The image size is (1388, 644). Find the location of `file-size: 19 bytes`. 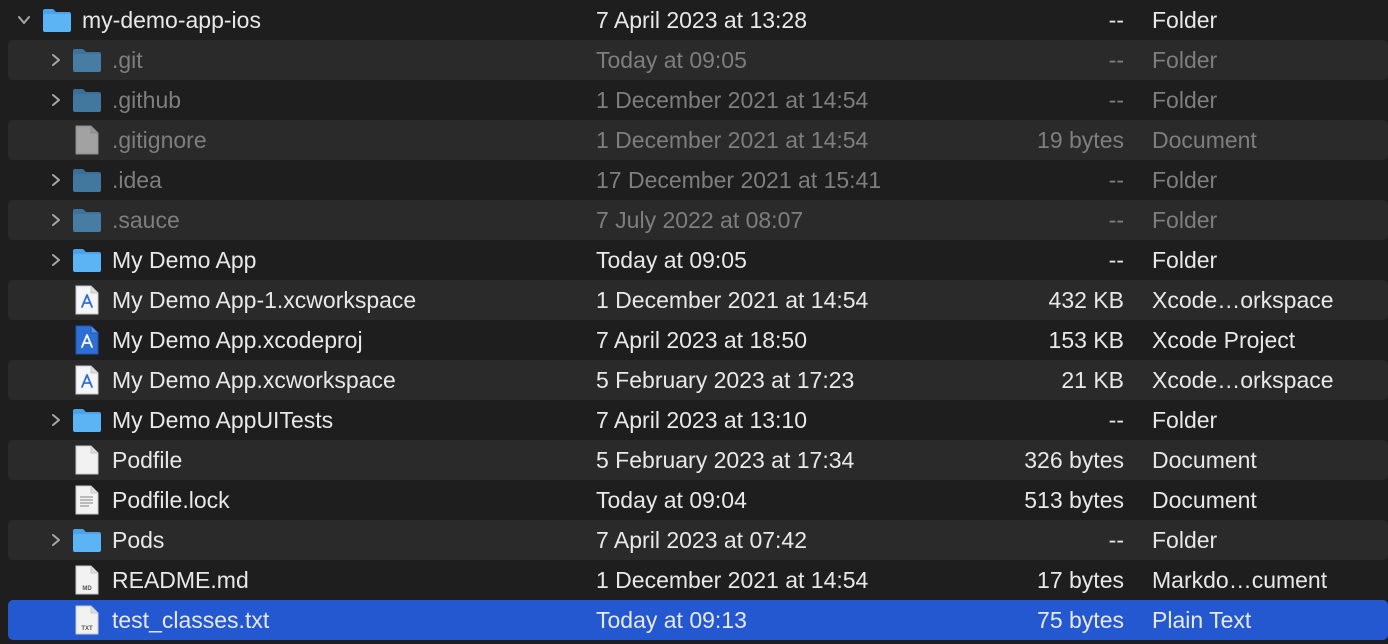

file-size: 19 bytes is located at coordinates (1080, 140).